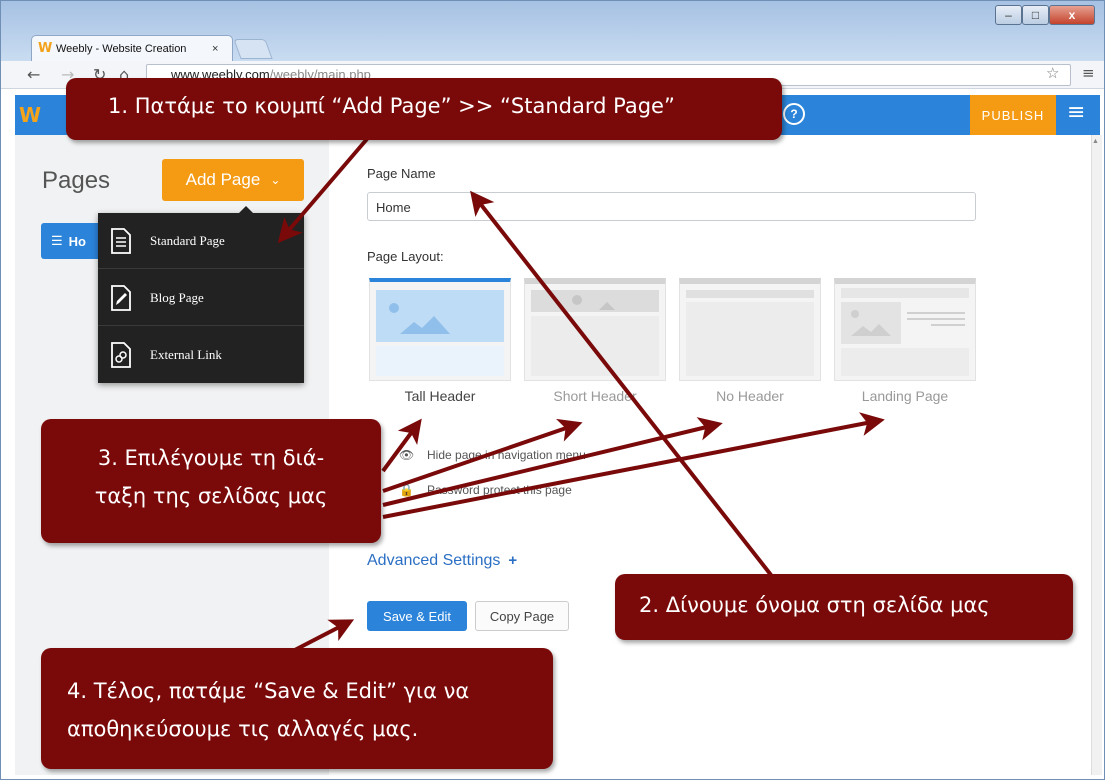  Describe the element at coordinates (1076, 112) in the screenshot. I see `hamburger-icon: ≡` at that location.